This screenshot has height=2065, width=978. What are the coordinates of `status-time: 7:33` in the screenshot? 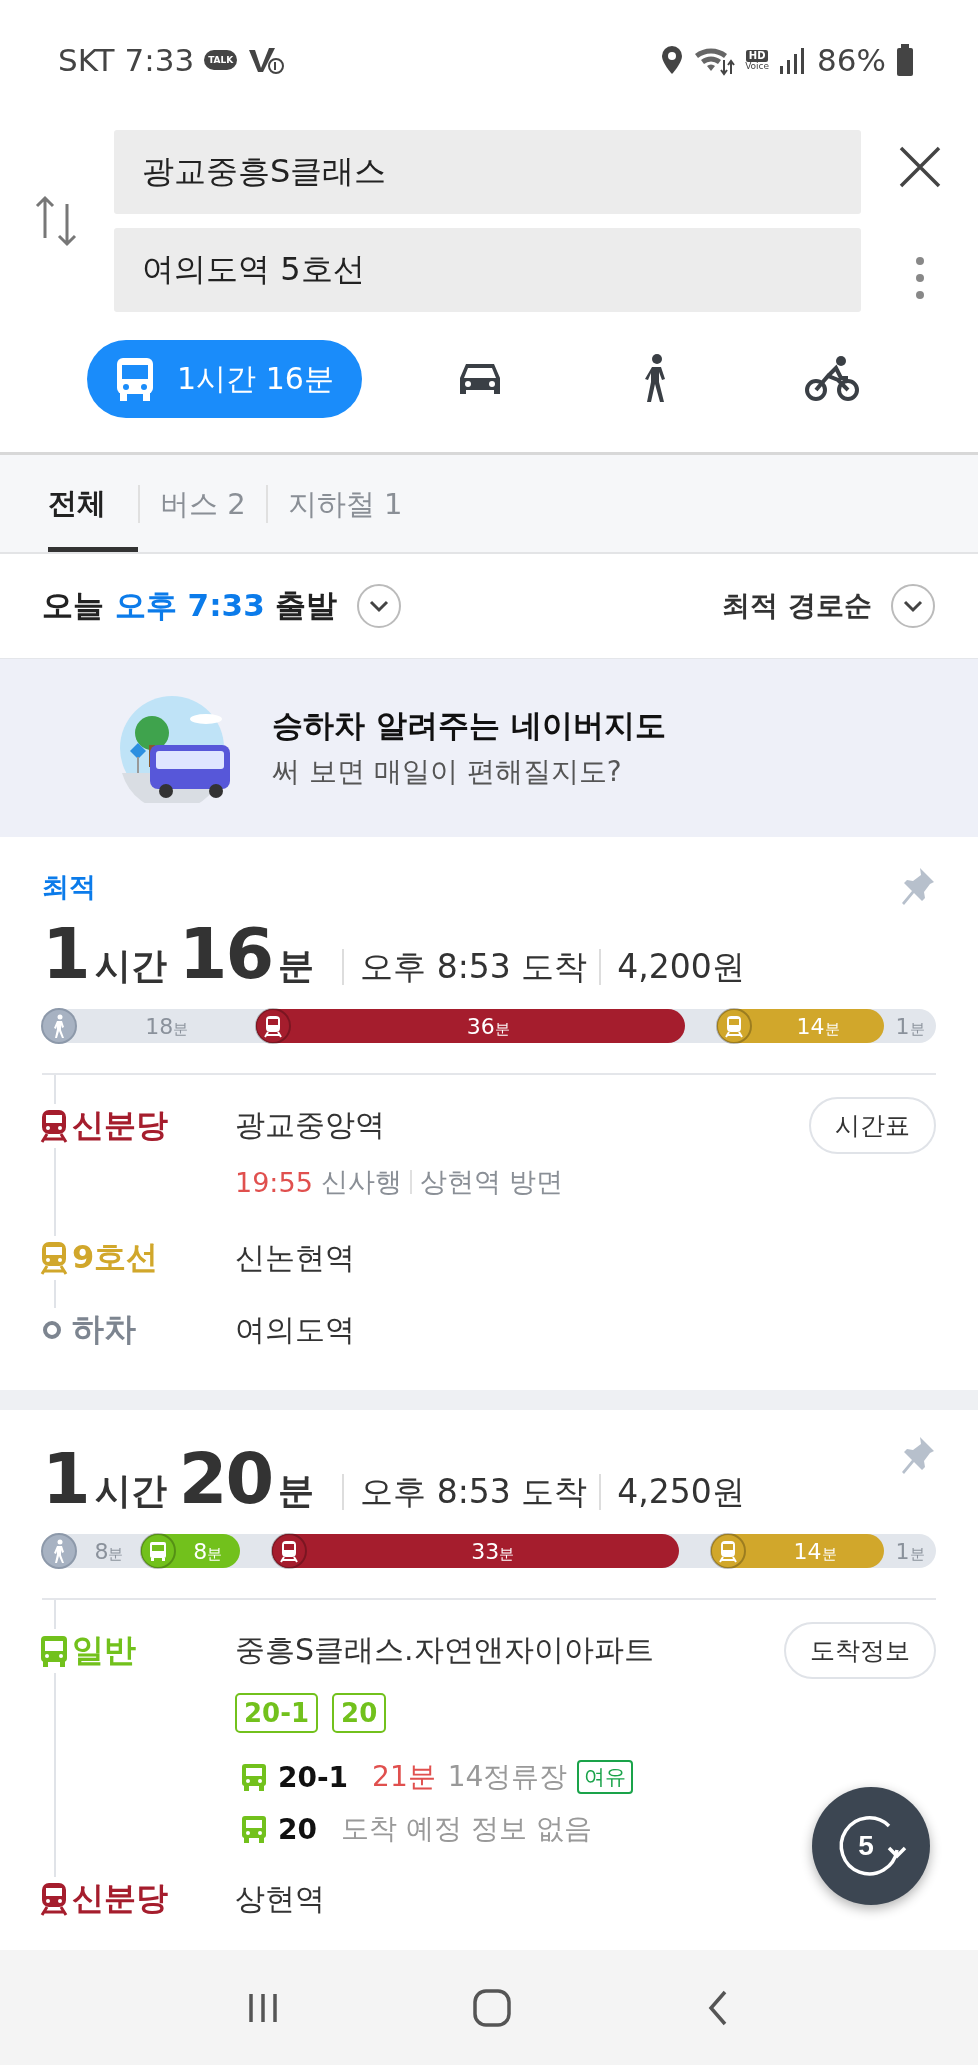 It's located at (159, 60).